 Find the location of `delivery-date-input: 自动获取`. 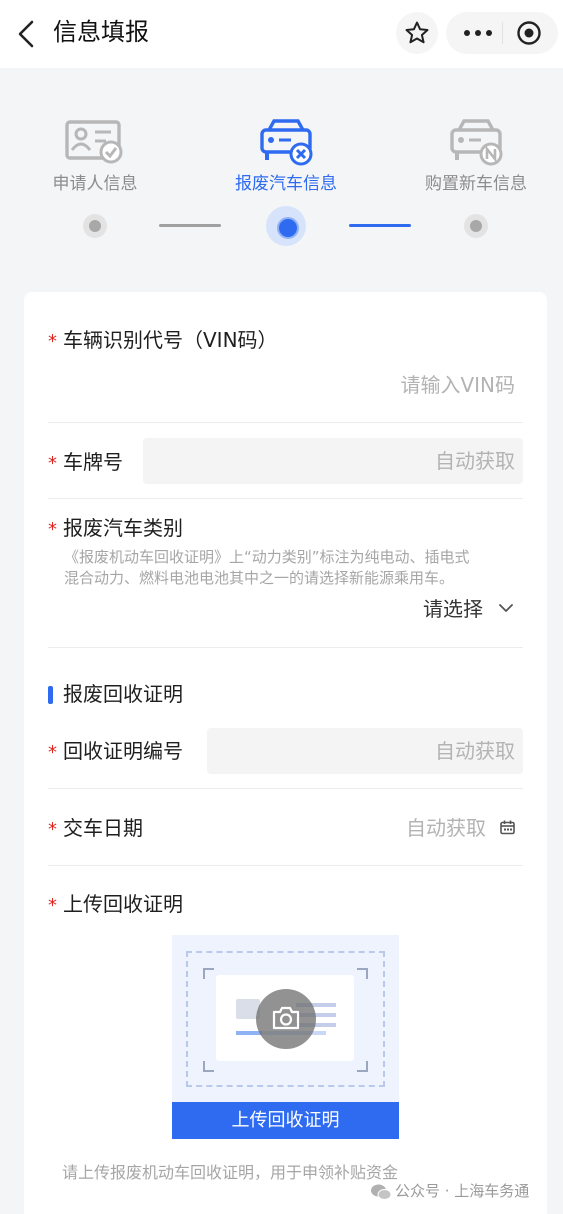

delivery-date-input: 自动获取 is located at coordinates (446, 828).